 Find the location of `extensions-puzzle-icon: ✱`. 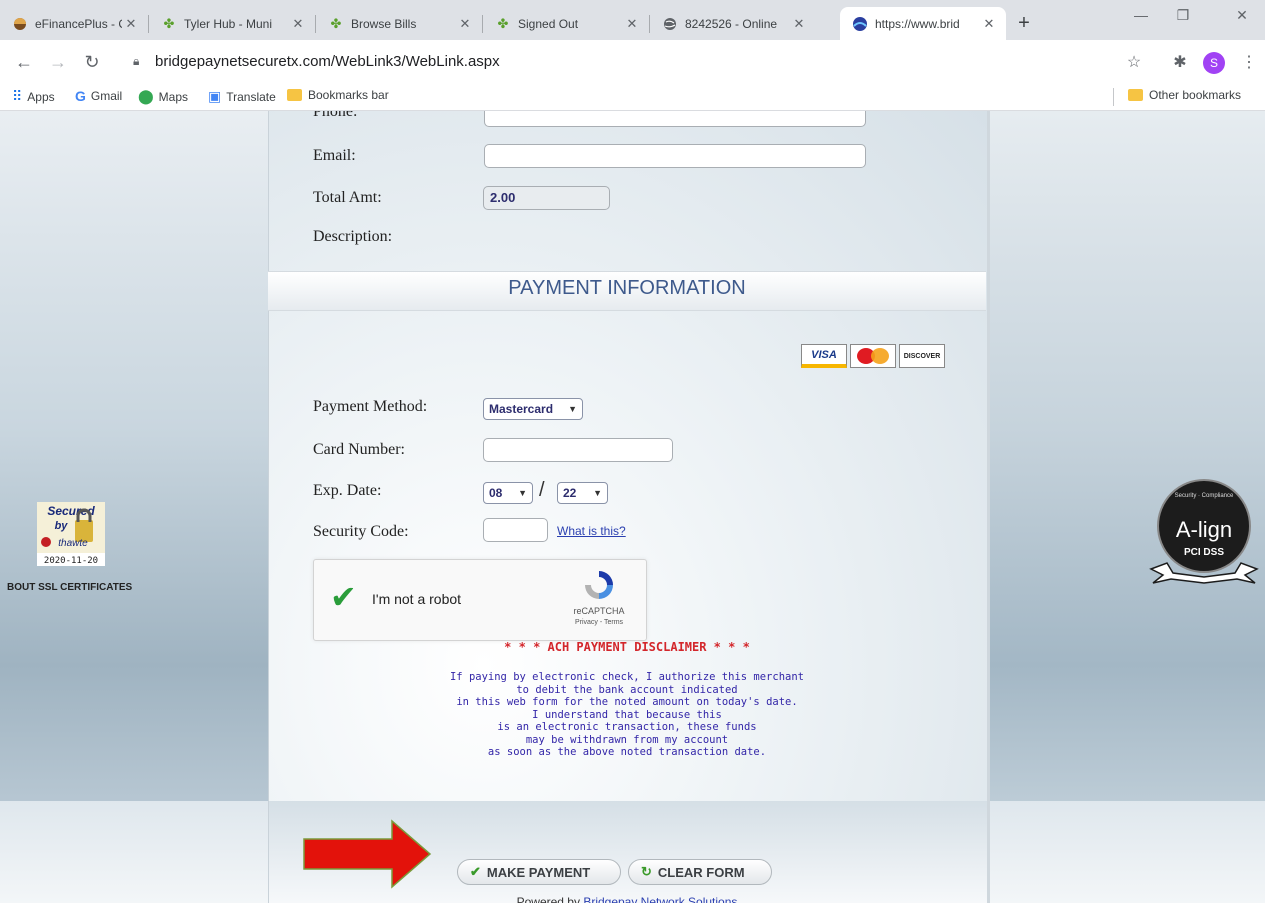

extensions-puzzle-icon: ✱ is located at coordinates (1180, 63).